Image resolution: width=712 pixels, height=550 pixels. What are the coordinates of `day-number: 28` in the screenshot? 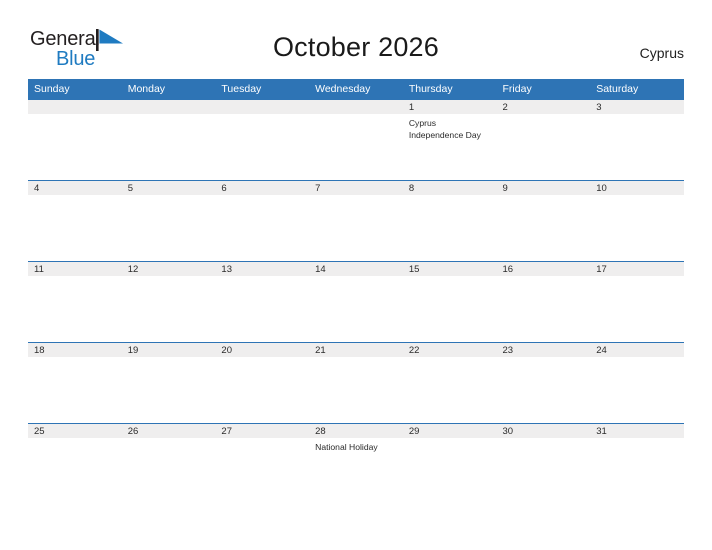 It's located at (356, 430).